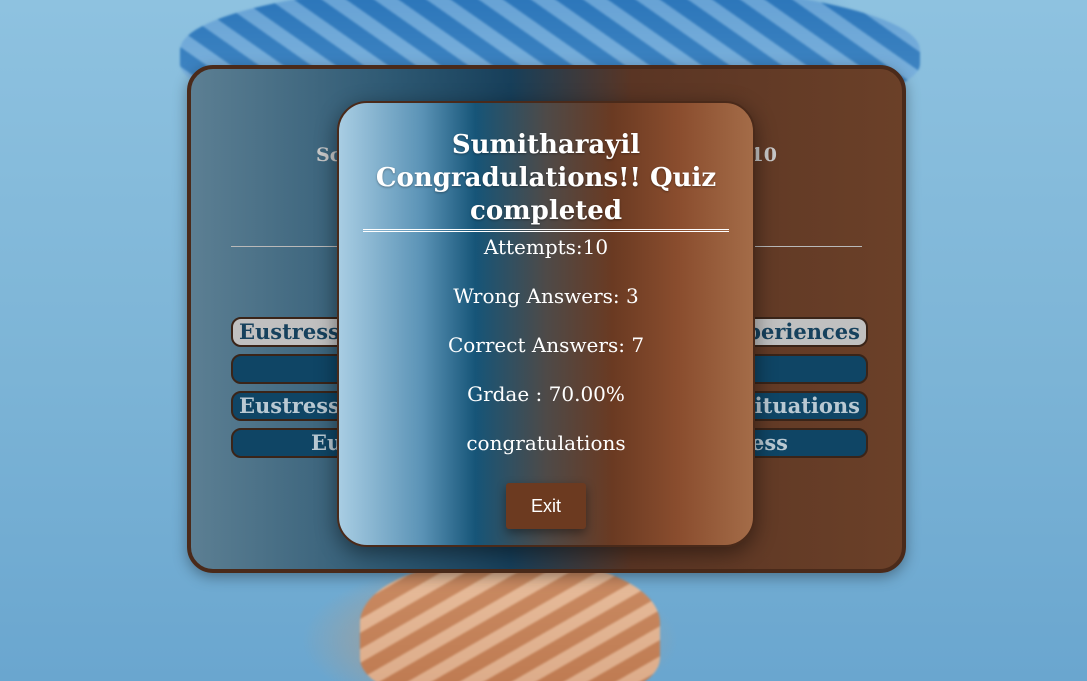 This screenshot has height=681, width=1087. I want to click on congratulations-text: congratulations, so click(546, 443).